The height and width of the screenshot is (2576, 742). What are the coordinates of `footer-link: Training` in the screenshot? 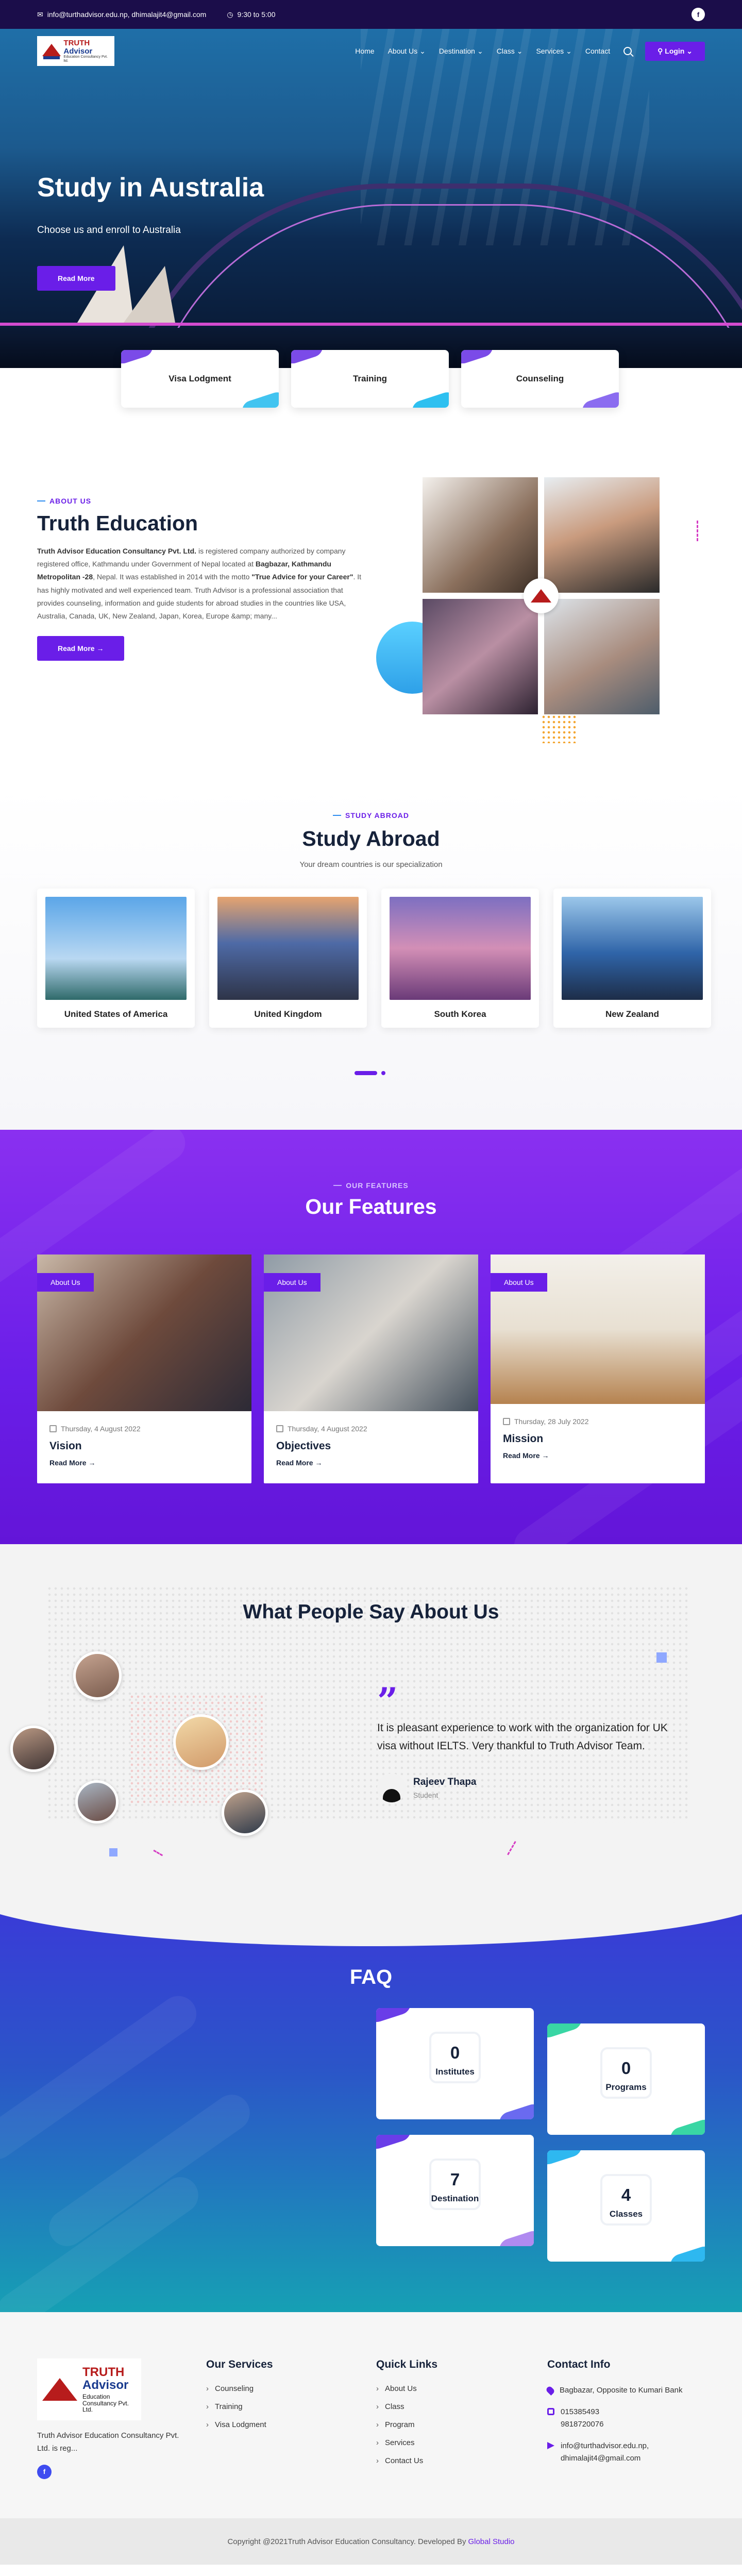 It's located at (239, 2406).